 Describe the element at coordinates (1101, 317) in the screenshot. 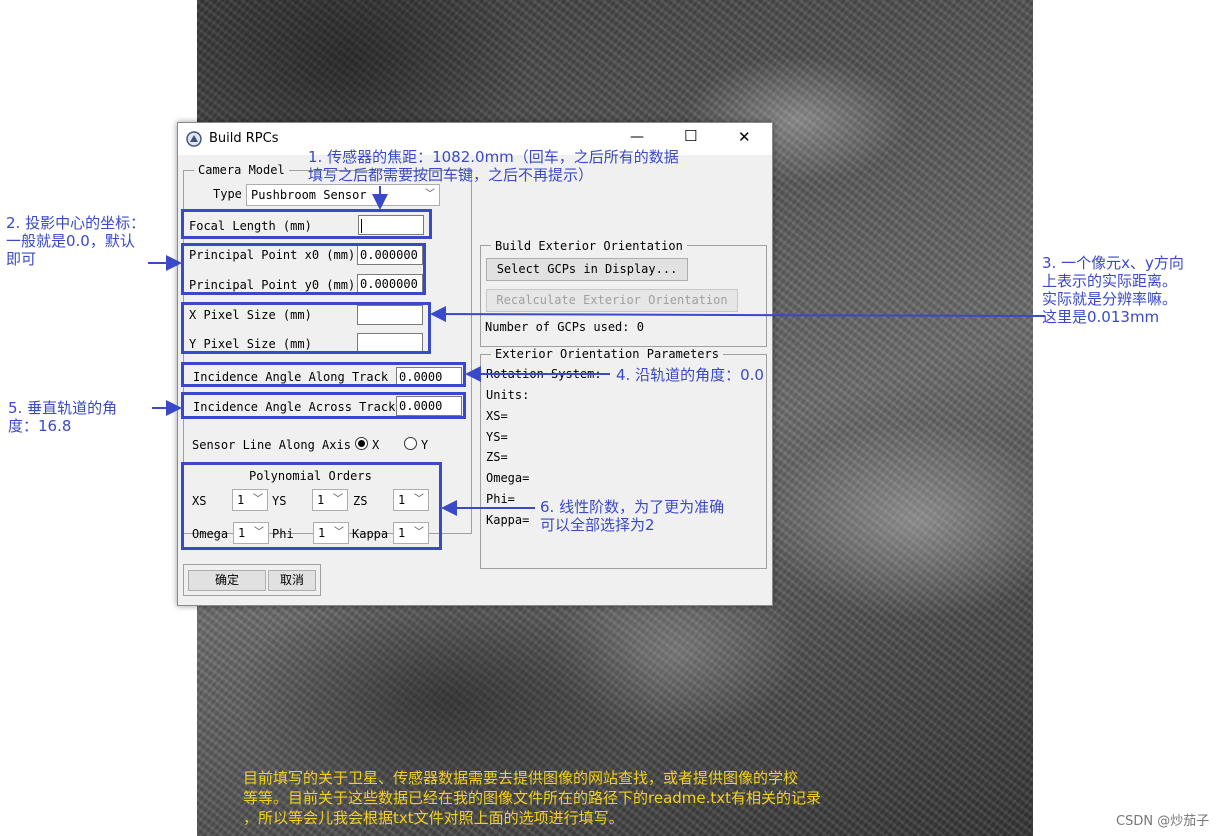

I see `annotation-3-line4: 这里是0.013mm` at that location.